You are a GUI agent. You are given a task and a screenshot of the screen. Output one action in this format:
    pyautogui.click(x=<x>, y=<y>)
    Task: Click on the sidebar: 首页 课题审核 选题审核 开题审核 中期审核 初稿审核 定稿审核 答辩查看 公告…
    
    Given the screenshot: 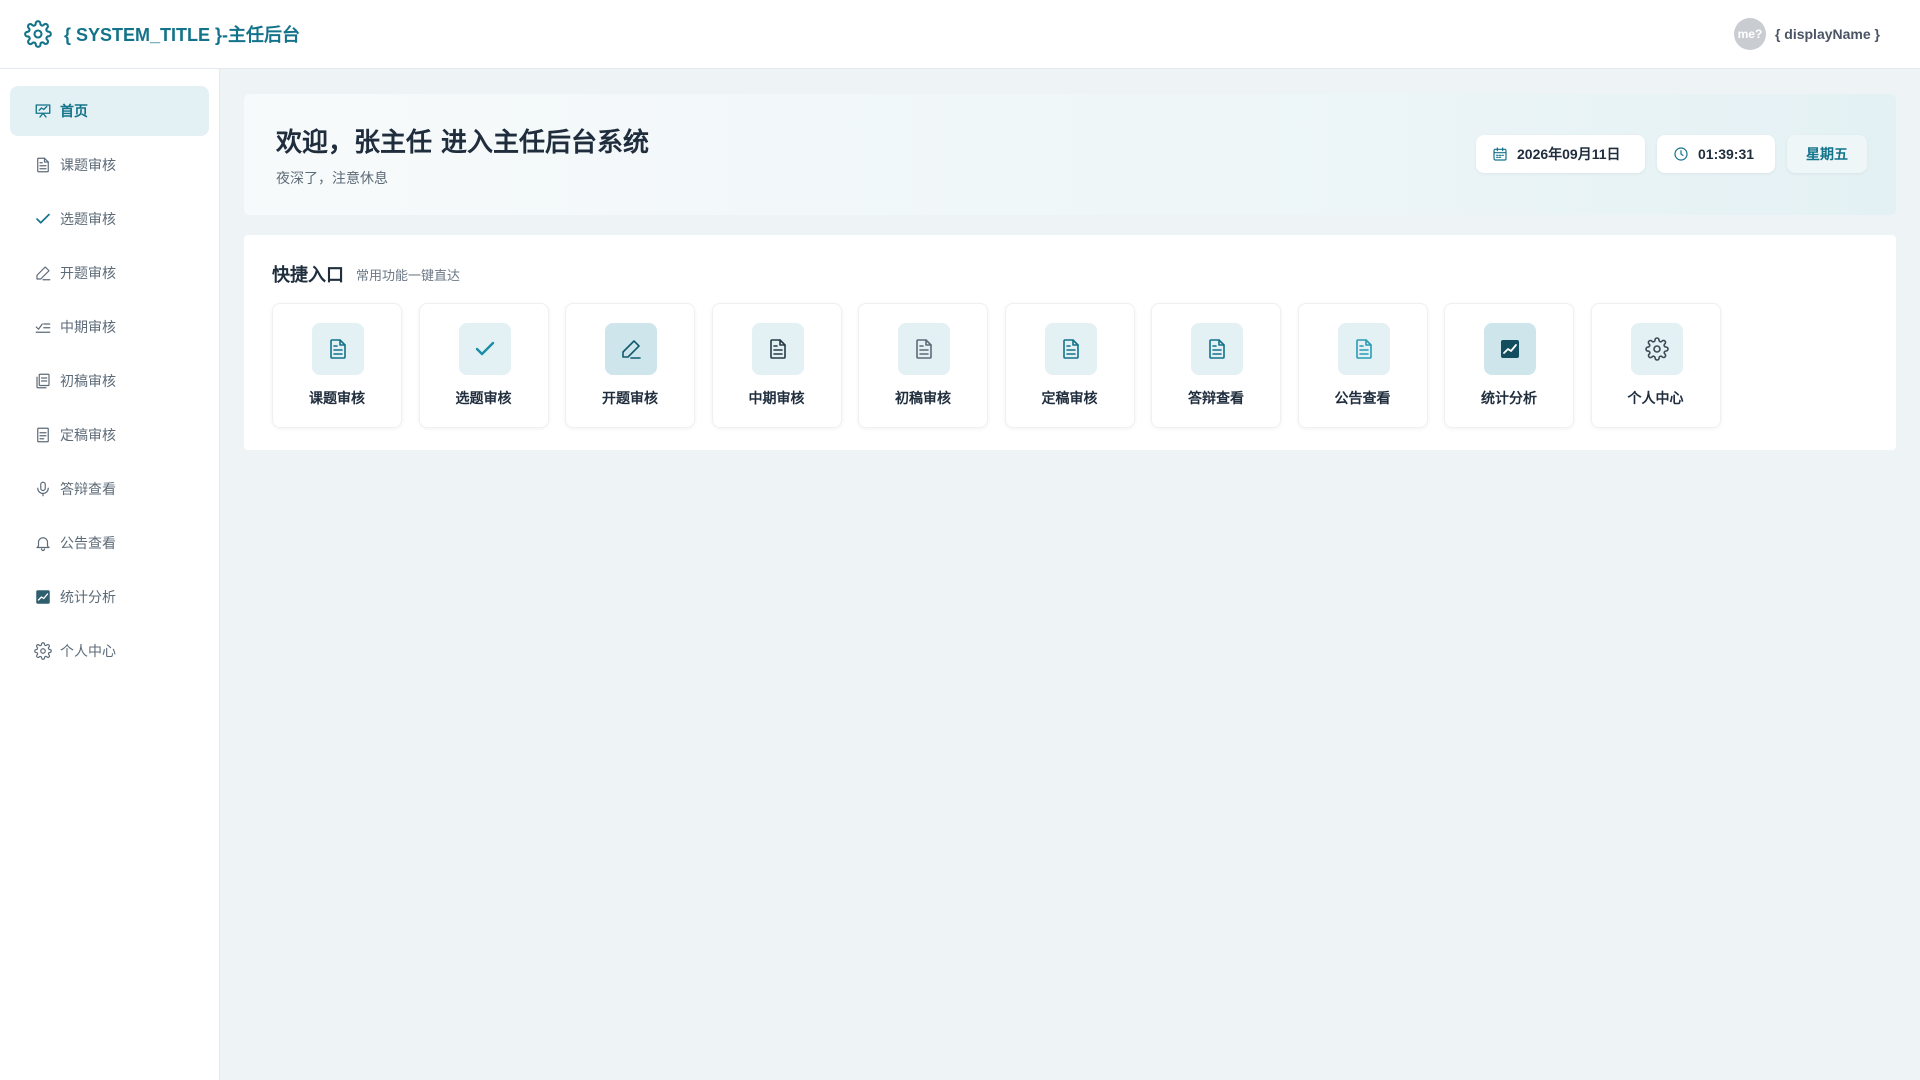 What is the action you would take?
    pyautogui.click(x=110, y=574)
    